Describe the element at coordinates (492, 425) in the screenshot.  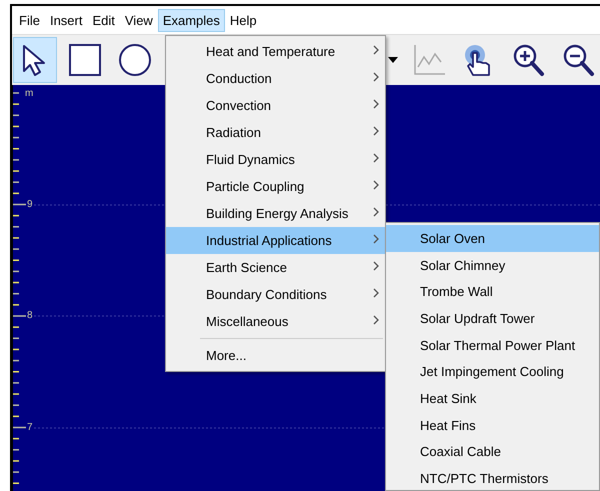
I see `menu-item: Heat Fins` at that location.